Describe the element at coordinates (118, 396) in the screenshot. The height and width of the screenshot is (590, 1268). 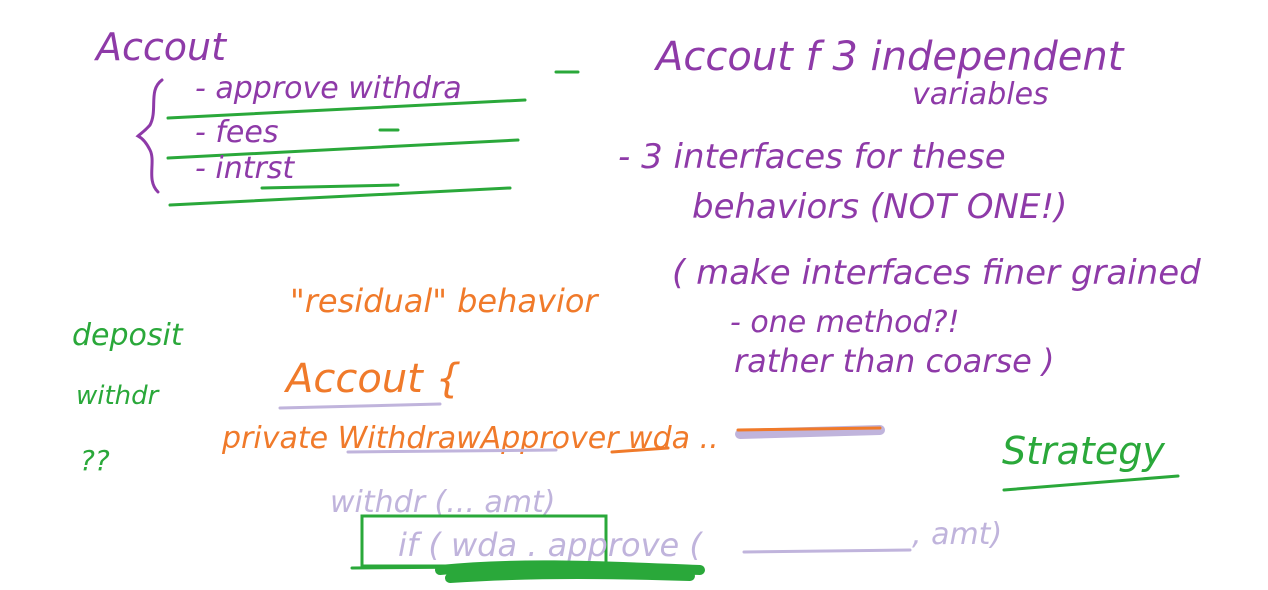
I see `green-note-withdraw: withdr` at that location.